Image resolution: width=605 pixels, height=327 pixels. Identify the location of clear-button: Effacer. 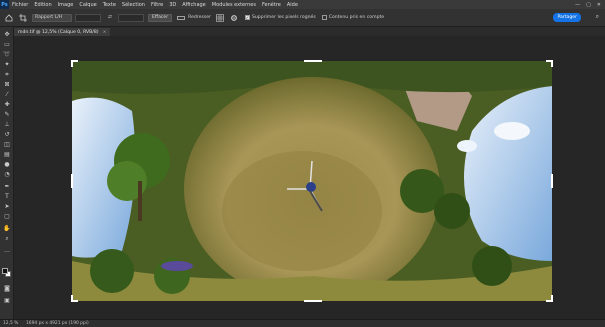
(160, 17).